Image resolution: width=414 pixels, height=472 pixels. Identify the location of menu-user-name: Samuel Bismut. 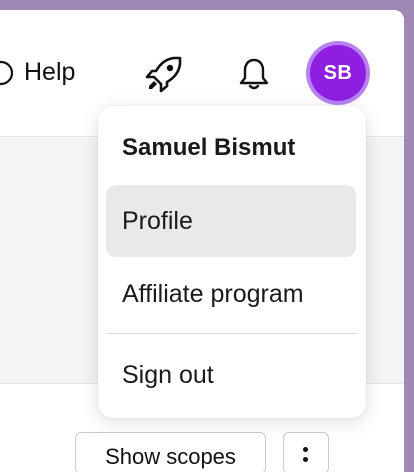
(209, 147).